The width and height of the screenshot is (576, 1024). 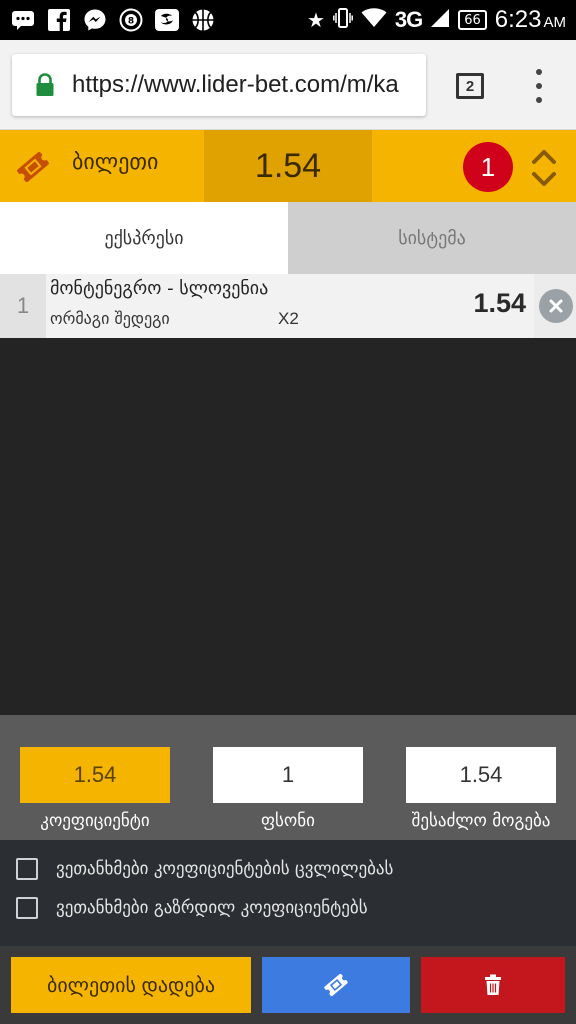 What do you see at coordinates (203, 20) in the screenshot?
I see `basketball-icon` at bounding box center [203, 20].